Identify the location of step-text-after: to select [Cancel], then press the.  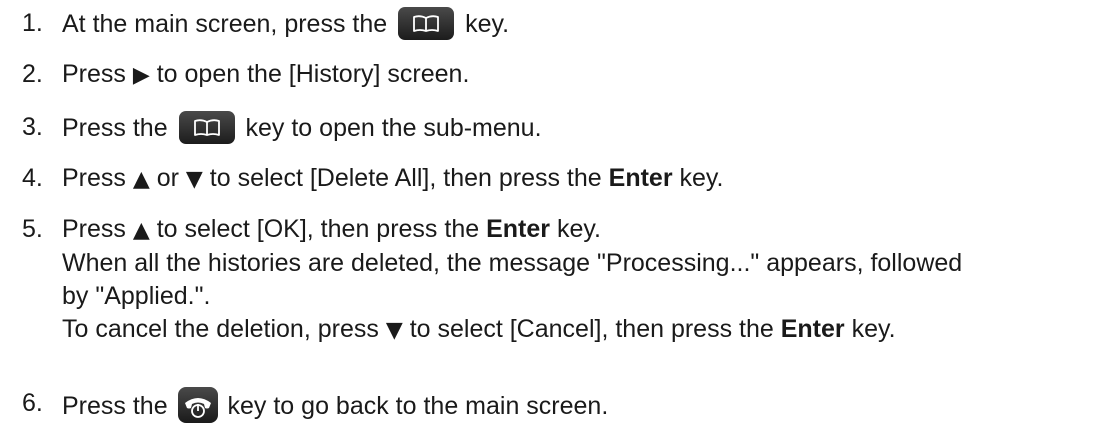
(591, 329).